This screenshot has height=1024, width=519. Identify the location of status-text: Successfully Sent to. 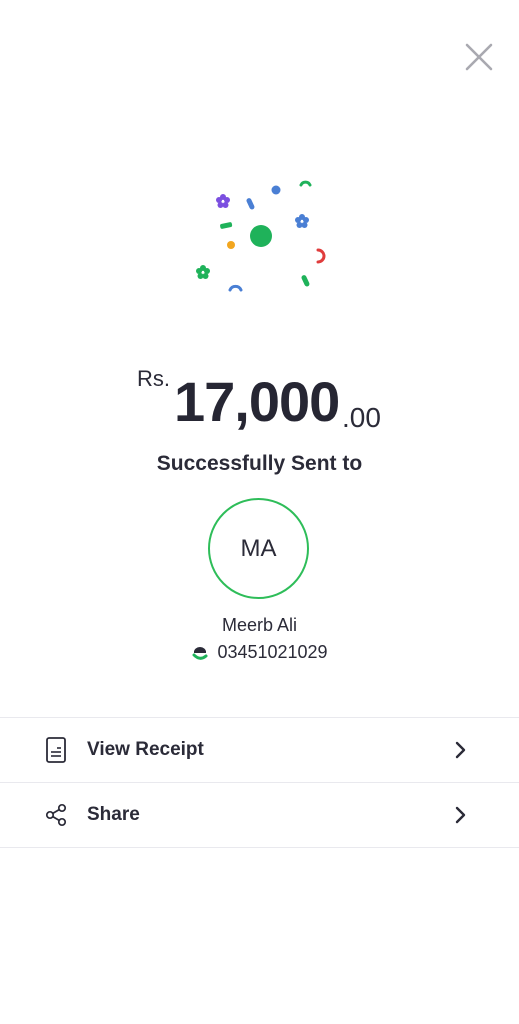
(259, 463).